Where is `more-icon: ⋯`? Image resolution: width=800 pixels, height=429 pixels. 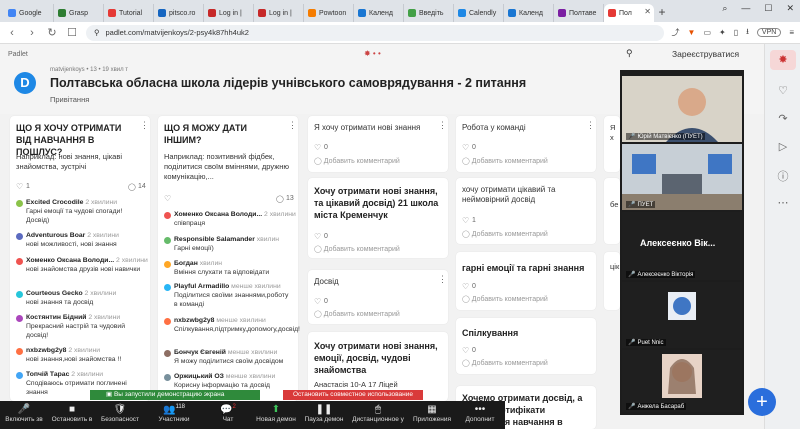 more-icon: ⋯ is located at coordinates (783, 202).